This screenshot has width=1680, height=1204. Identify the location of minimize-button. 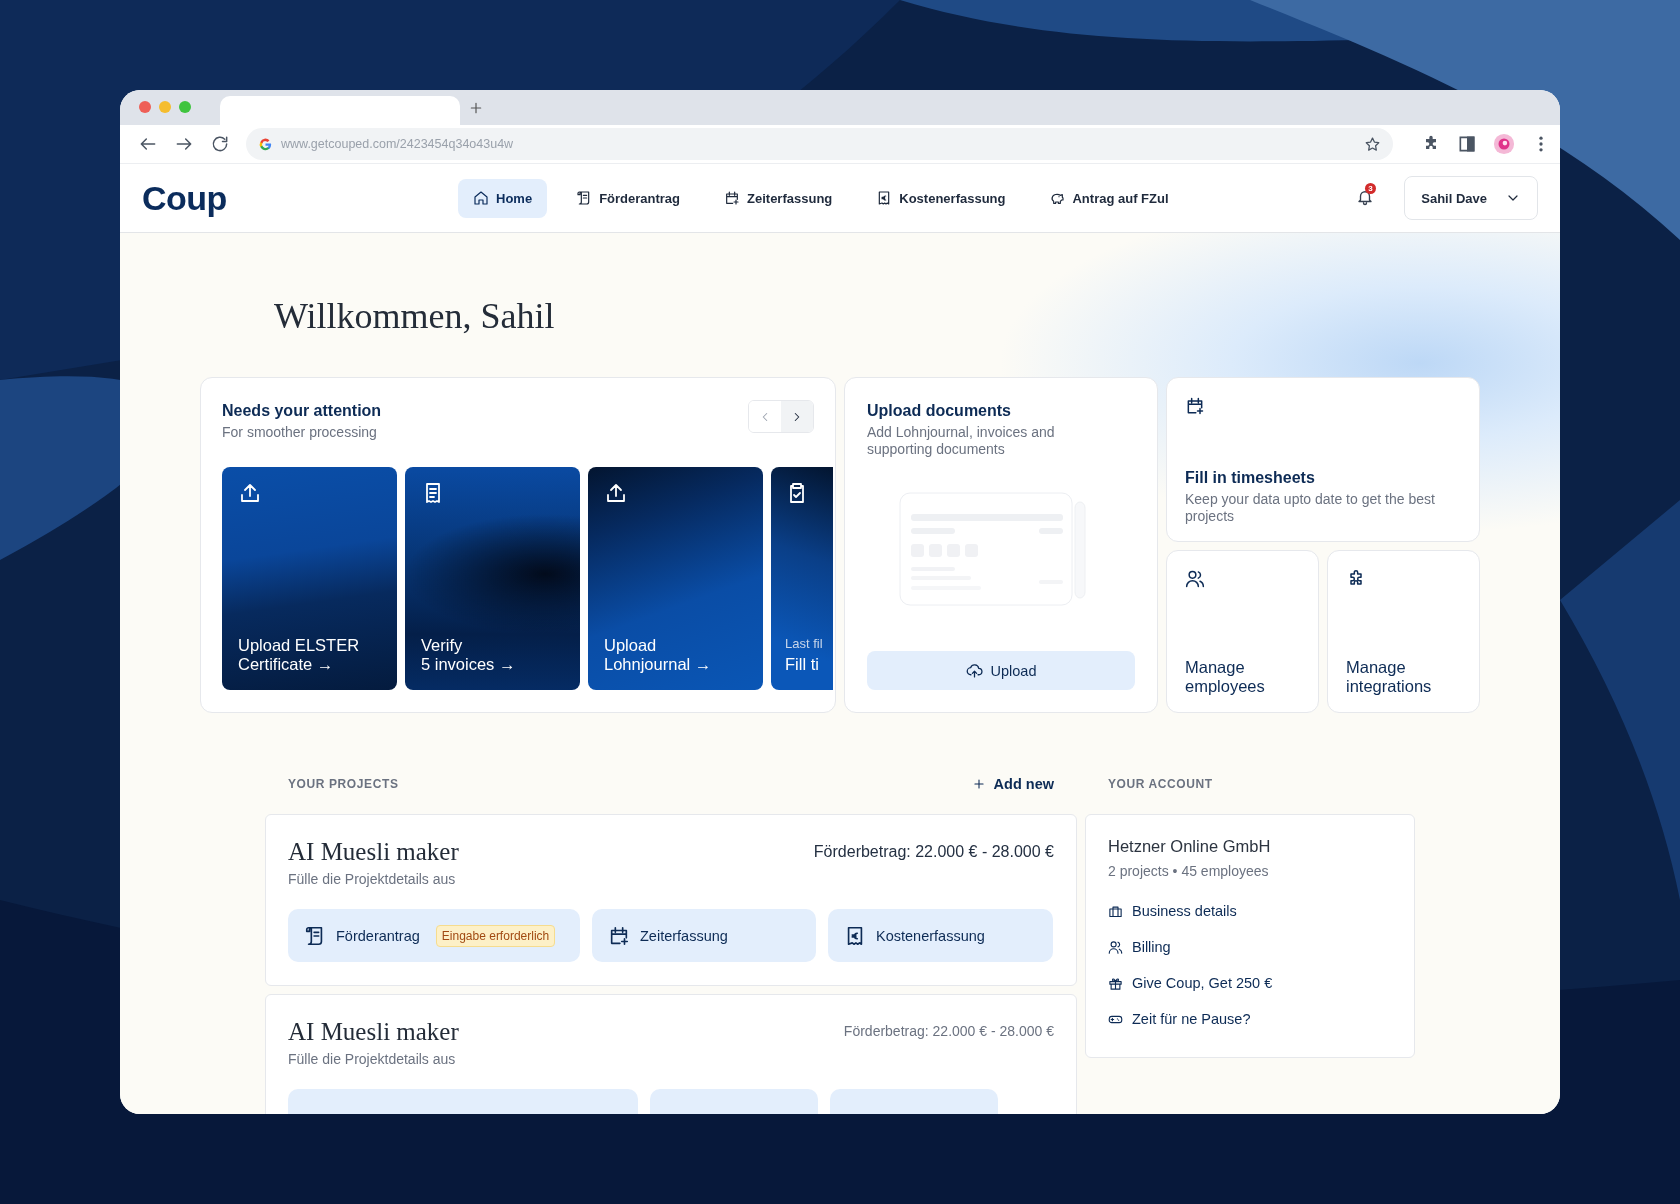
(165, 107).